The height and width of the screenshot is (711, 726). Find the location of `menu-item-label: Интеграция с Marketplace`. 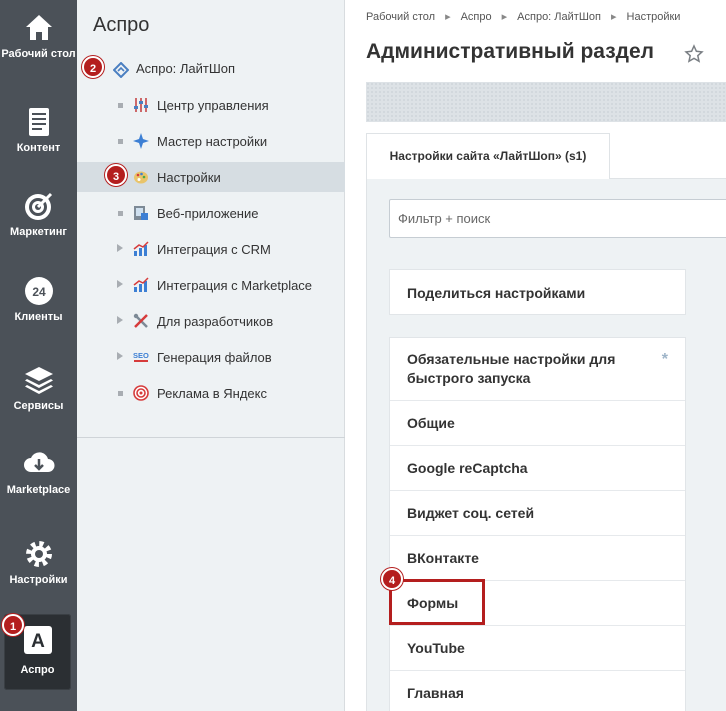

menu-item-label: Интеграция с Marketplace is located at coordinates (235, 285).